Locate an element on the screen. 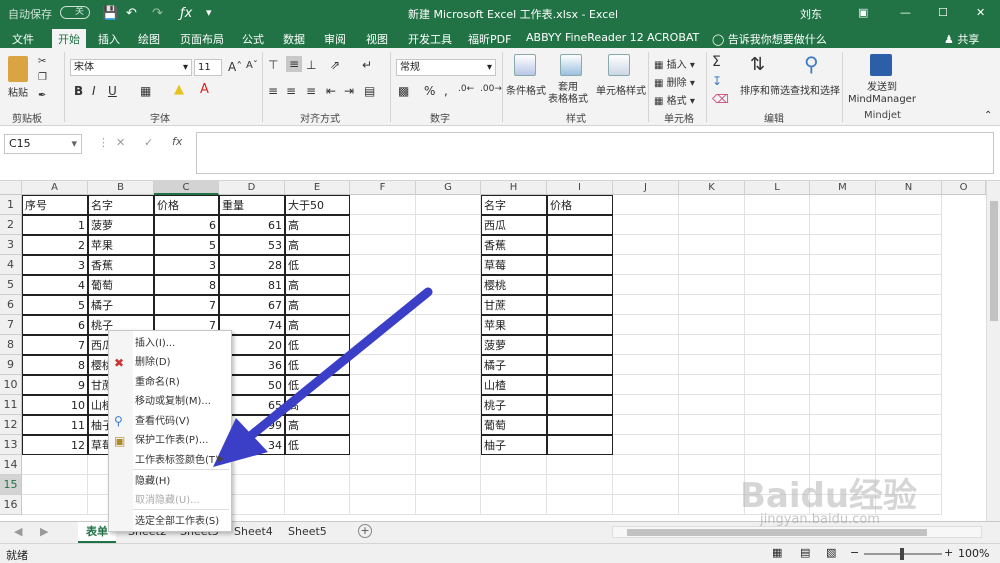  fill-icon: ↧ is located at coordinates (717, 81).